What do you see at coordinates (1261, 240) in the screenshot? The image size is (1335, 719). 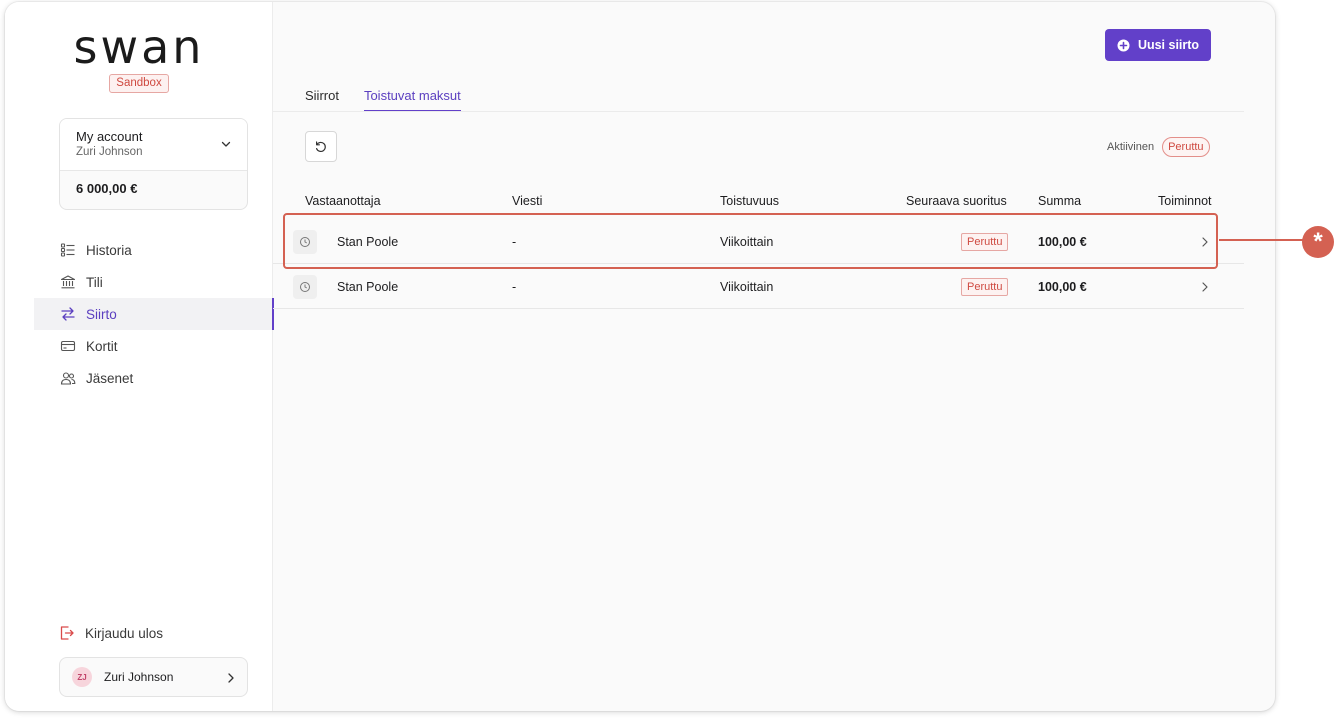 I see `annotation-line` at bounding box center [1261, 240].